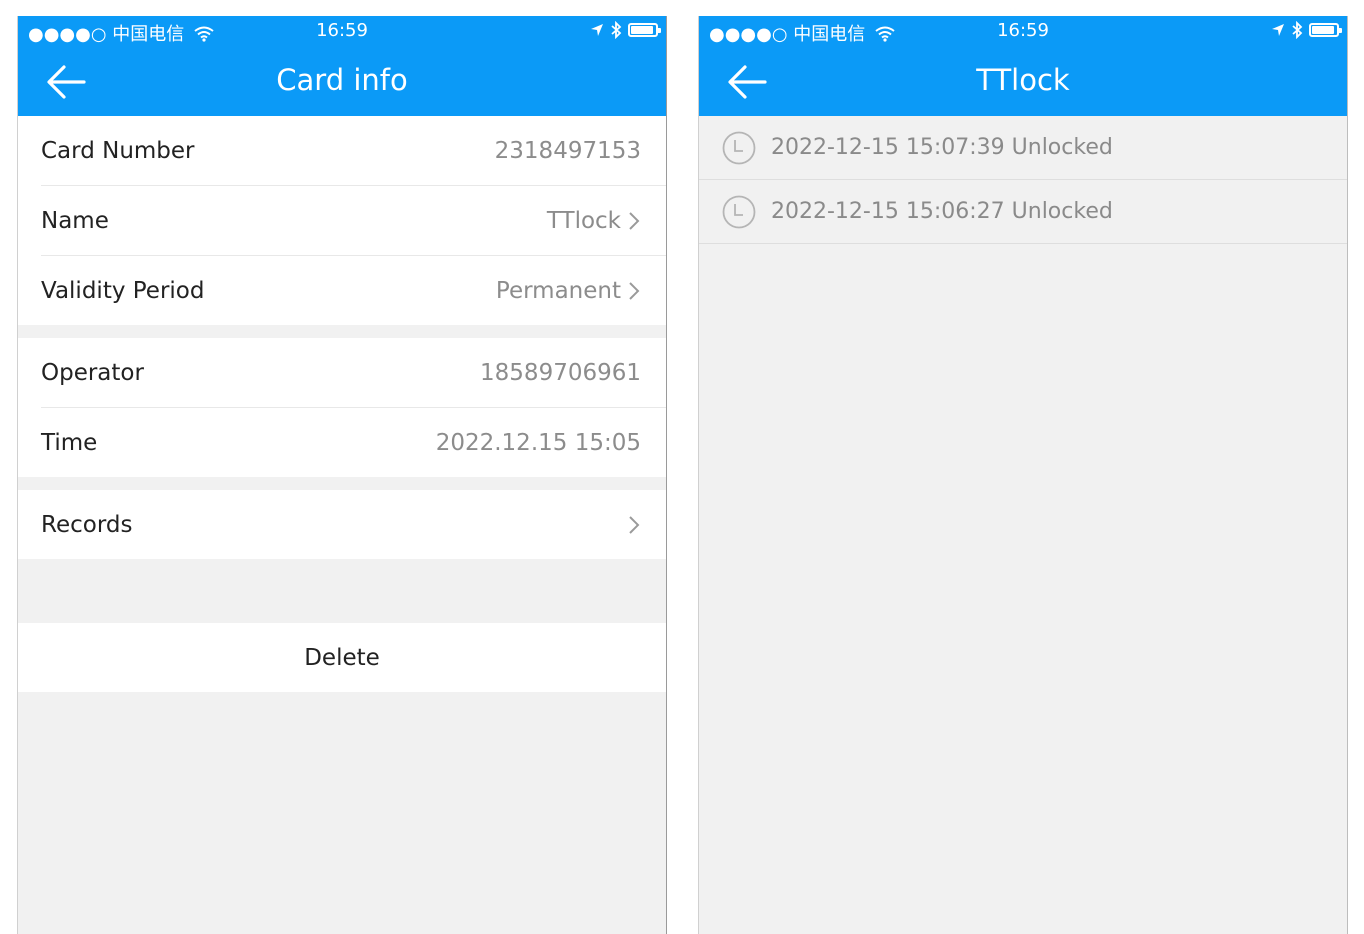 The width and height of the screenshot is (1364, 934). I want to click on delete-button: Delete, so click(342, 657).